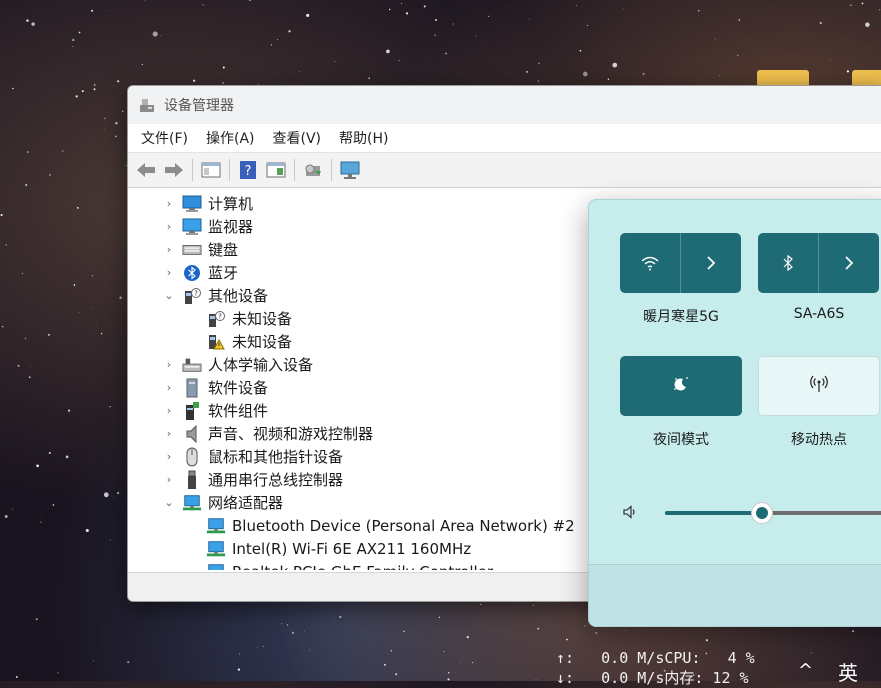 This screenshot has width=881, height=688. What do you see at coordinates (291, 434) in the screenshot?
I see `tree-item-label: 声音、视频和游戏控制器` at bounding box center [291, 434].